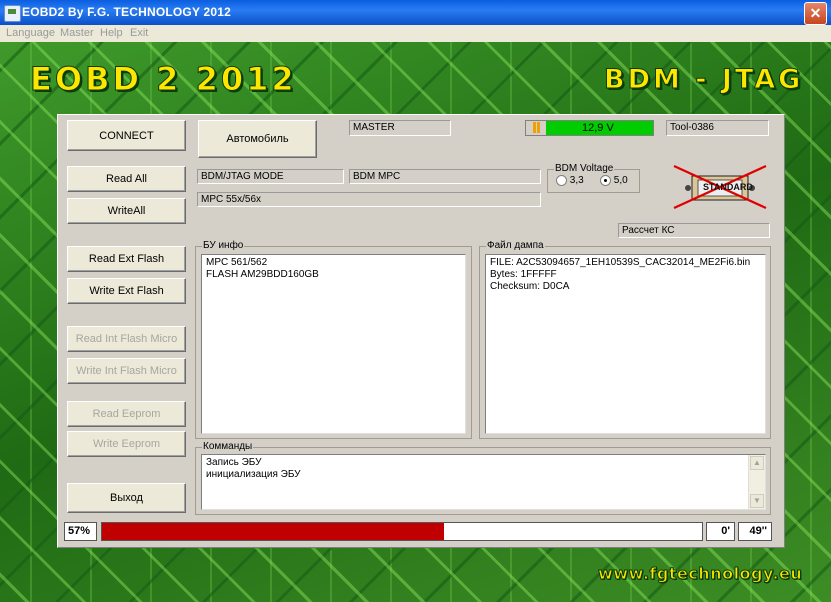 This screenshot has height=602, width=831. Describe the element at coordinates (756, 482) in the screenshot. I see `commands-scrollbar: ▲ ▼` at that location.